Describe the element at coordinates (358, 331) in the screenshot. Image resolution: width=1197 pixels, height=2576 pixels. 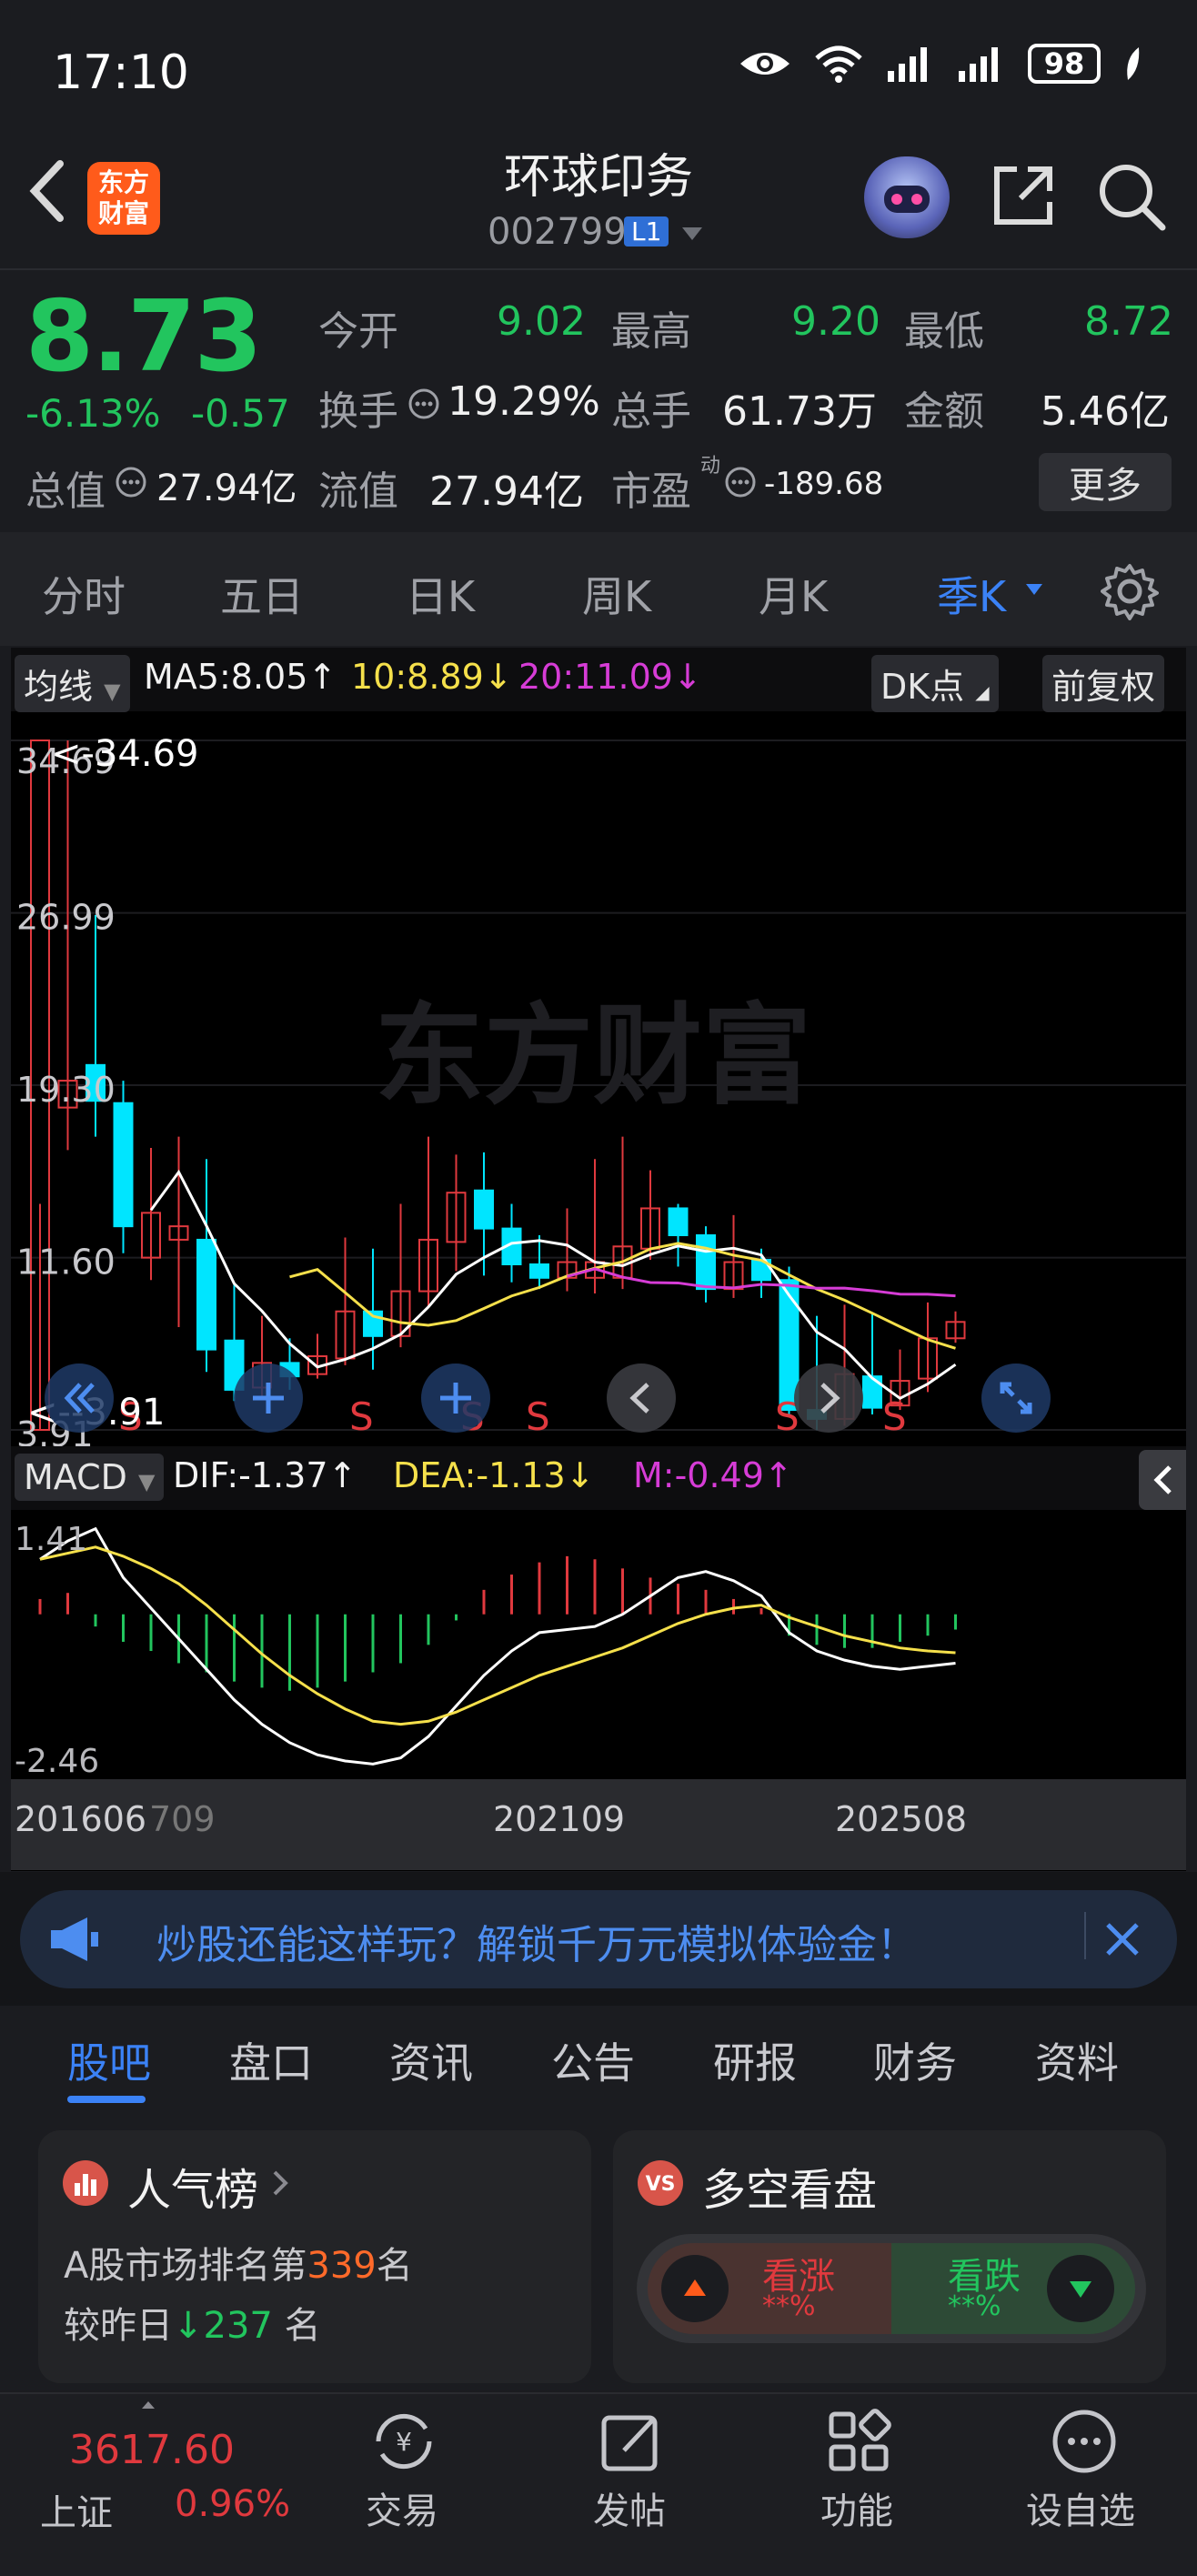
I see `open-label: 今开` at that location.